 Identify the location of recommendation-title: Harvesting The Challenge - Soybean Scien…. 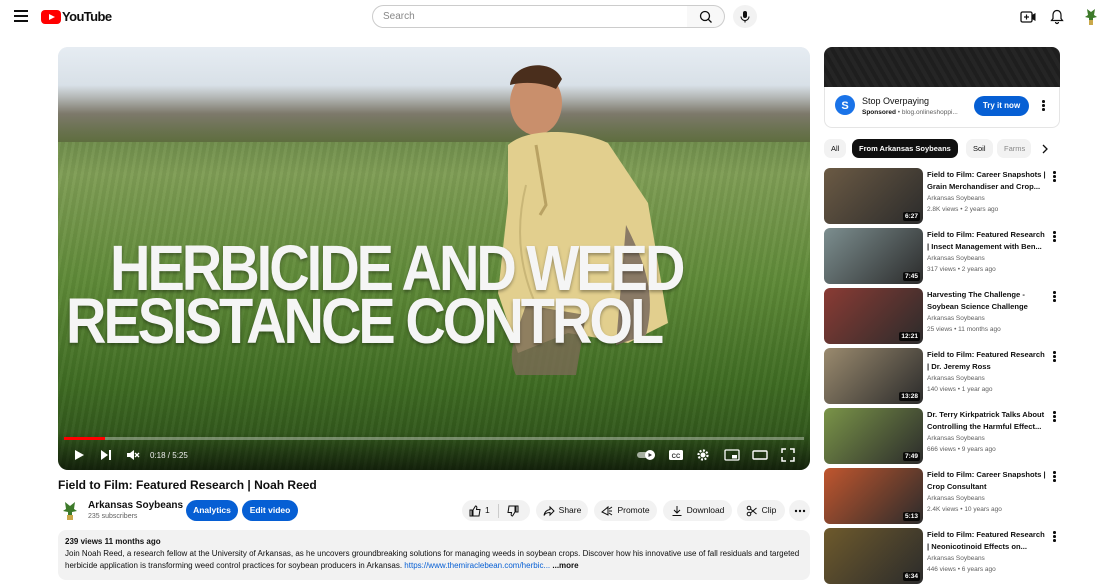
(987, 300).